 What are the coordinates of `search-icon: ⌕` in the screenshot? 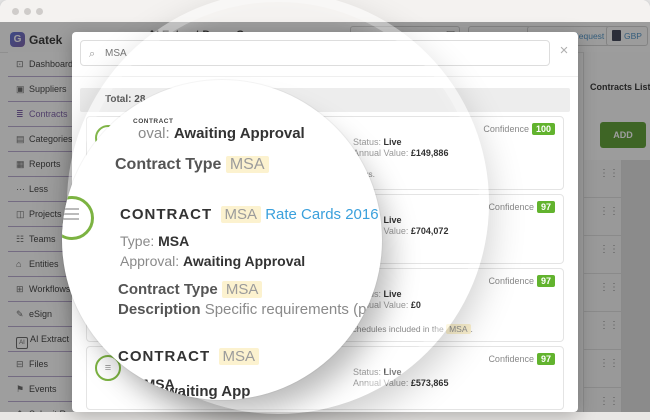 It's located at (92, 54).